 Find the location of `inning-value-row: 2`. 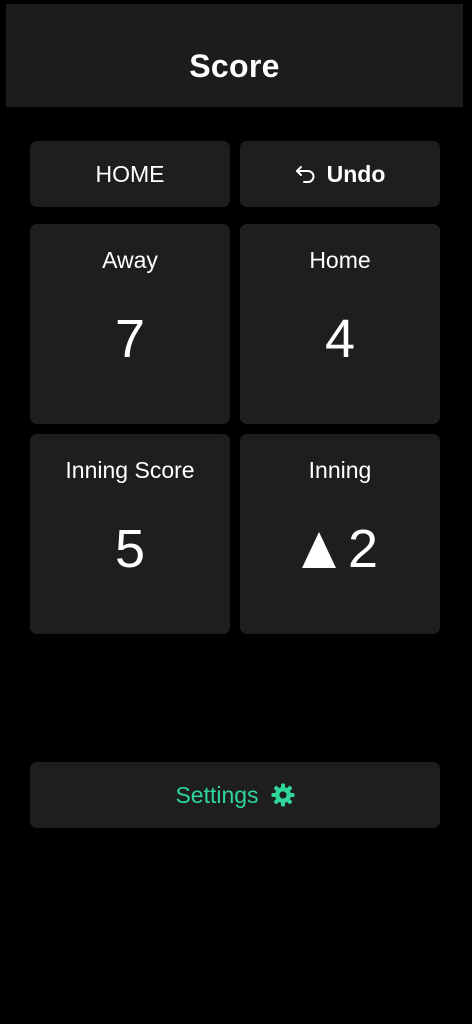

inning-value-row: 2 is located at coordinates (340, 549).